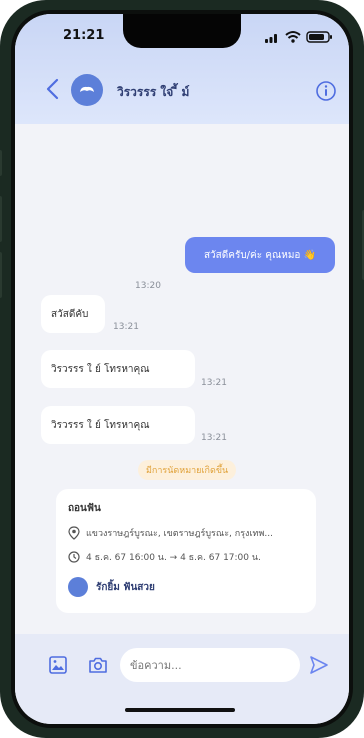 The height and width of the screenshot is (738, 364). What do you see at coordinates (74, 533) in the screenshot?
I see `location-pin-icon` at bounding box center [74, 533].